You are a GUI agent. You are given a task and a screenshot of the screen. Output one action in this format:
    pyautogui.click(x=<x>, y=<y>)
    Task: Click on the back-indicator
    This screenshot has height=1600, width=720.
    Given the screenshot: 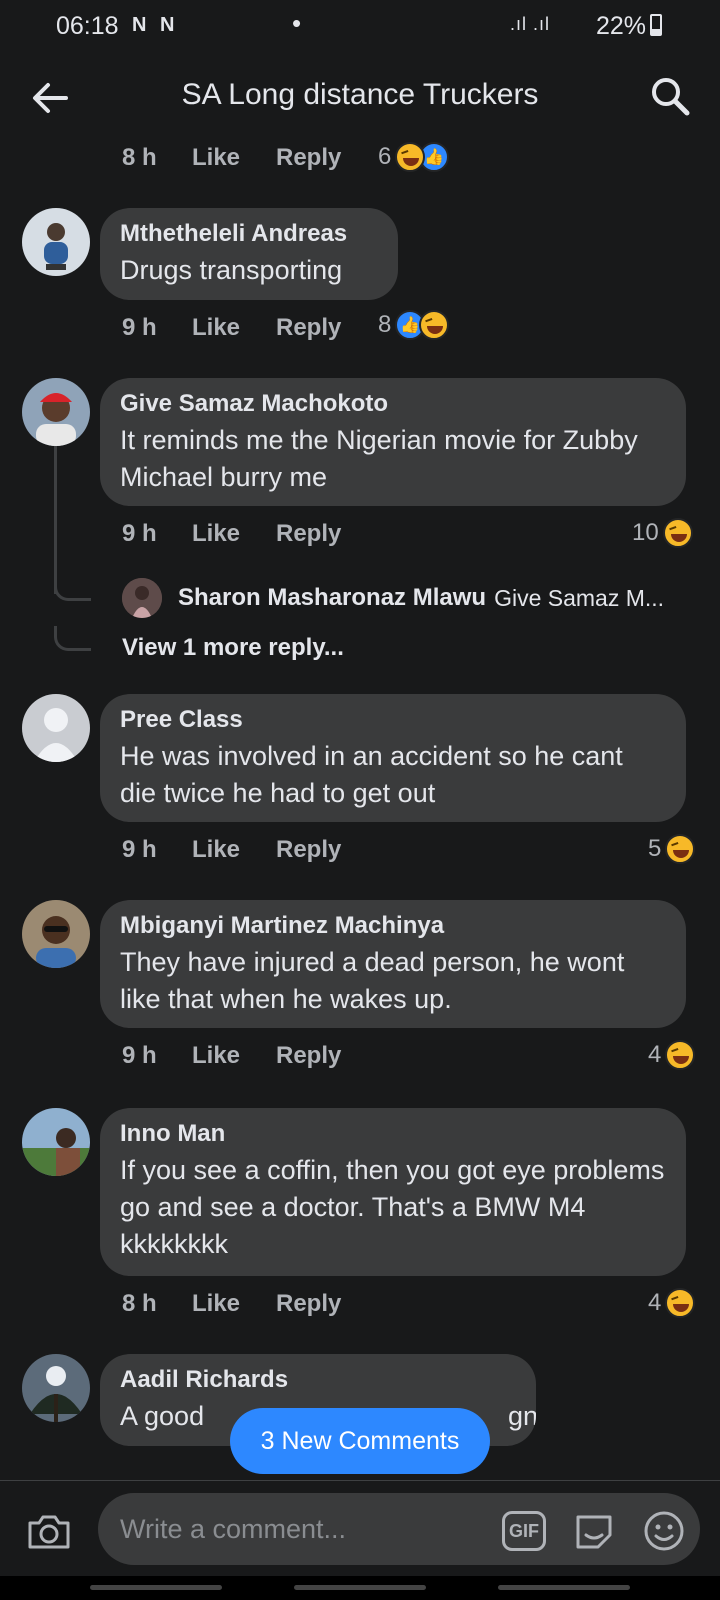 What is the action you would take?
    pyautogui.click(x=564, y=1587)
    